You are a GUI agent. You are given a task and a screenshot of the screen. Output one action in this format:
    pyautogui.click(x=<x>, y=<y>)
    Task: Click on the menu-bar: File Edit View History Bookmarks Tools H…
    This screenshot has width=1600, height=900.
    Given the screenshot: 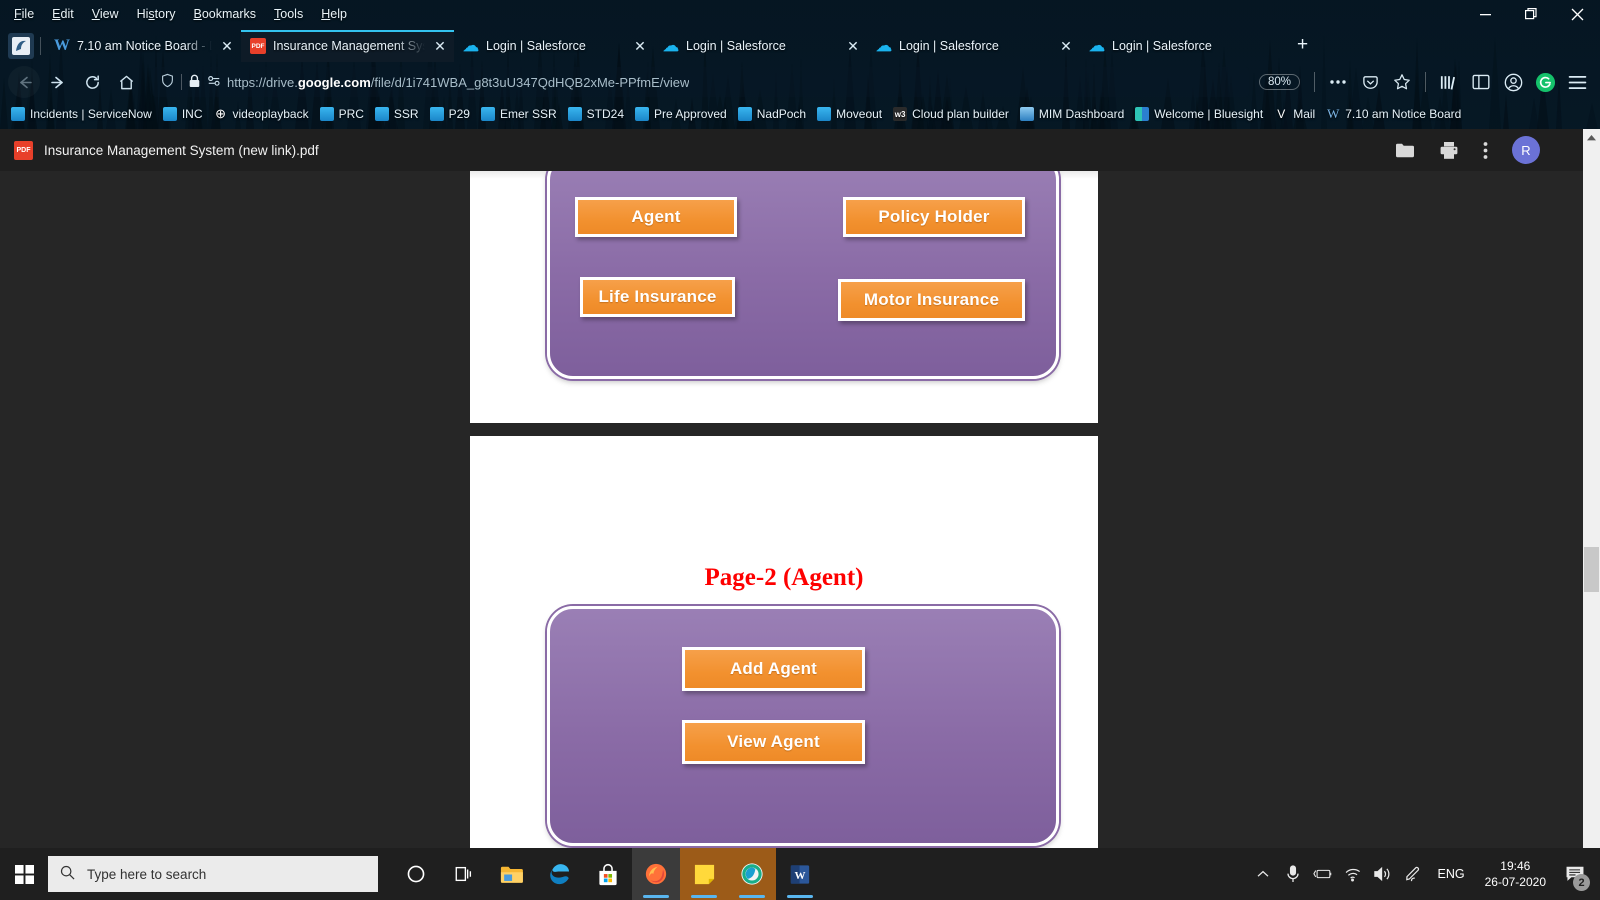 What is the action you would take?
    pyautogui.click(x=800, y=14)
    